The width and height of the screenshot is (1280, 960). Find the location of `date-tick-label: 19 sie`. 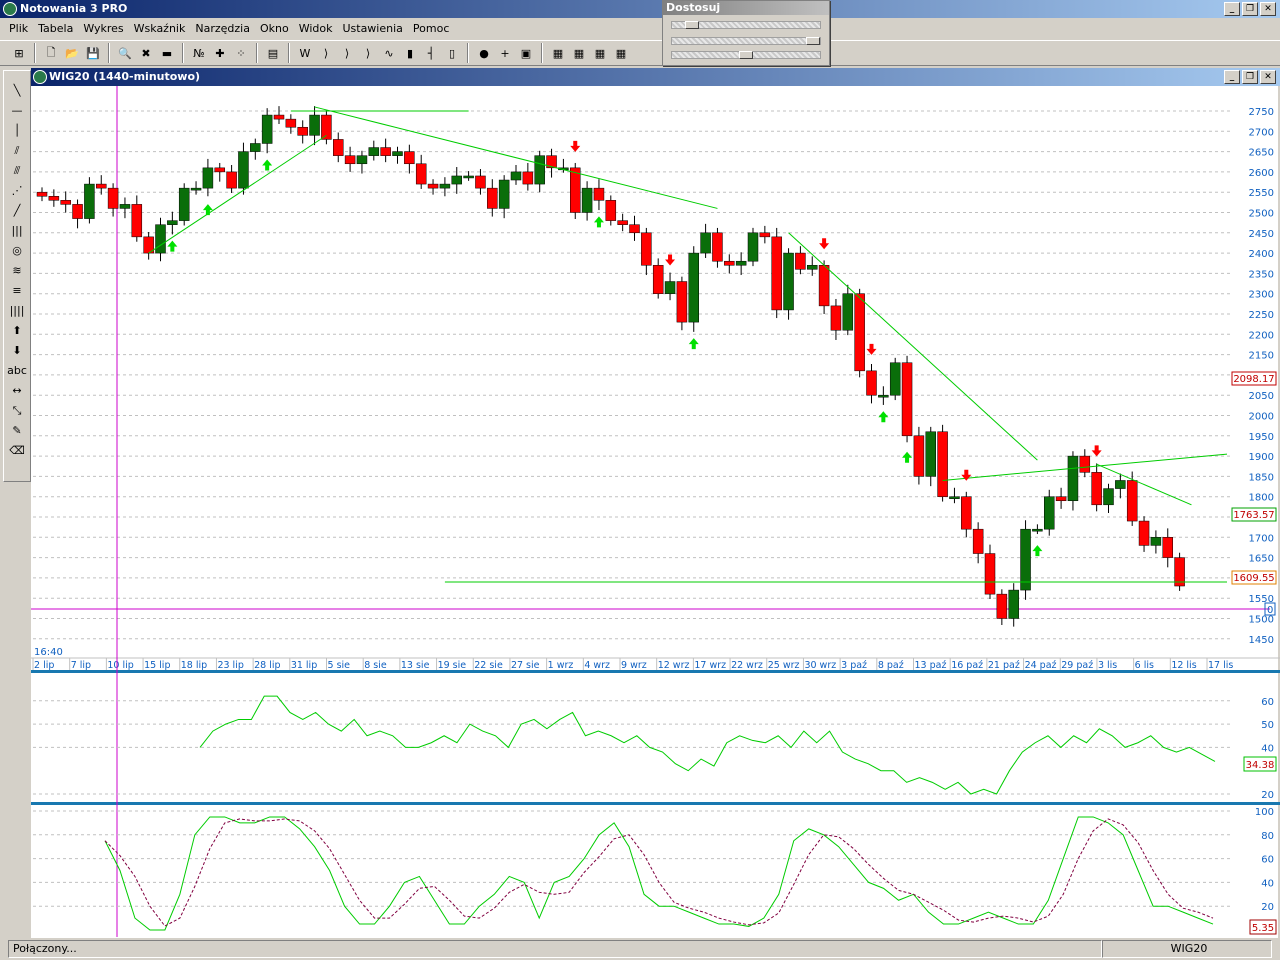

date-tick-label: 19 sie is located at coordinates (452, 665).